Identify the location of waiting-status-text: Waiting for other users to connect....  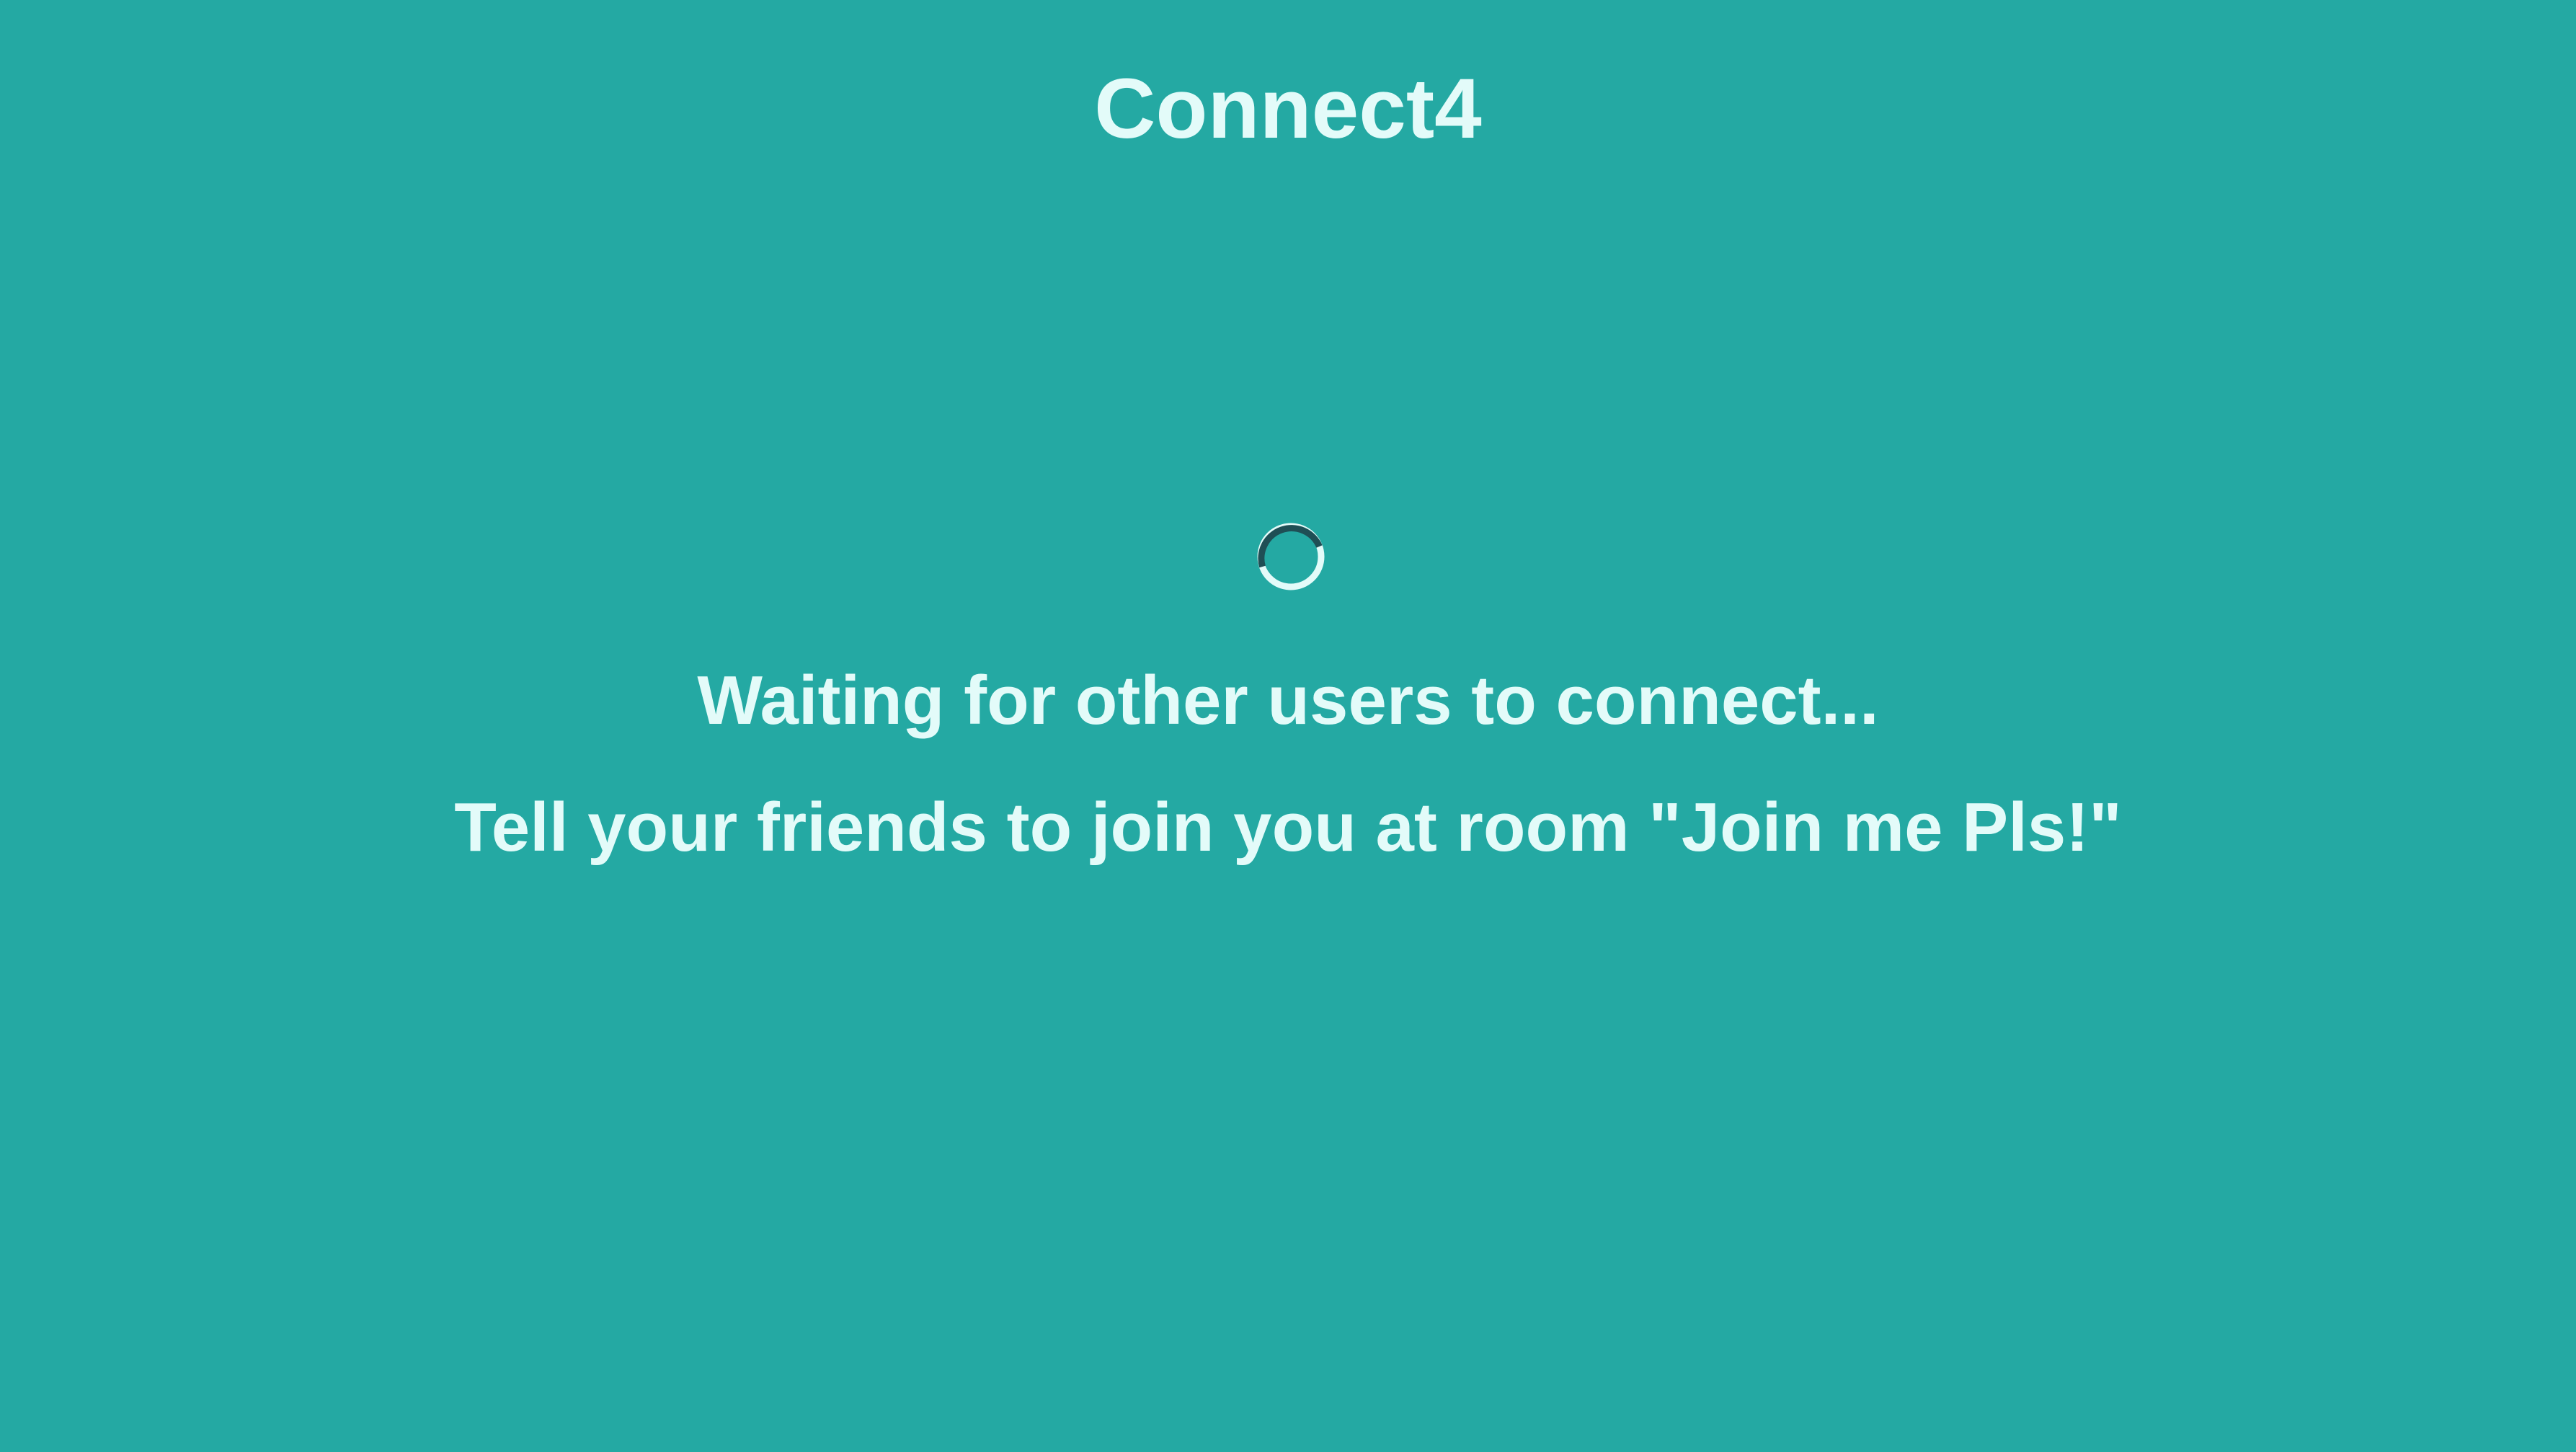
(1288, 701).